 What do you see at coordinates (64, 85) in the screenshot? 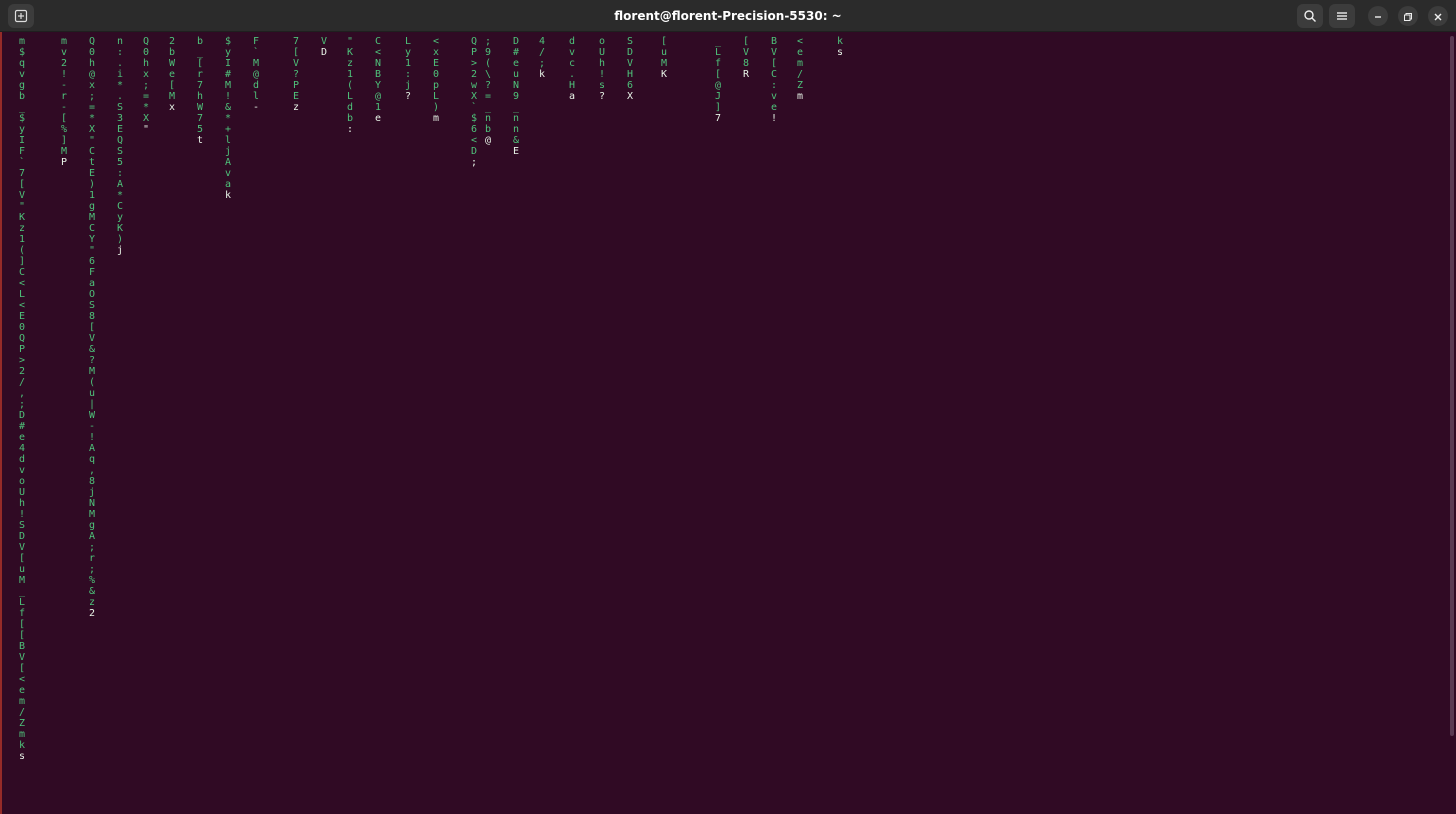
I see `matrix-rain-char: -` at bounding box center [64, 85].